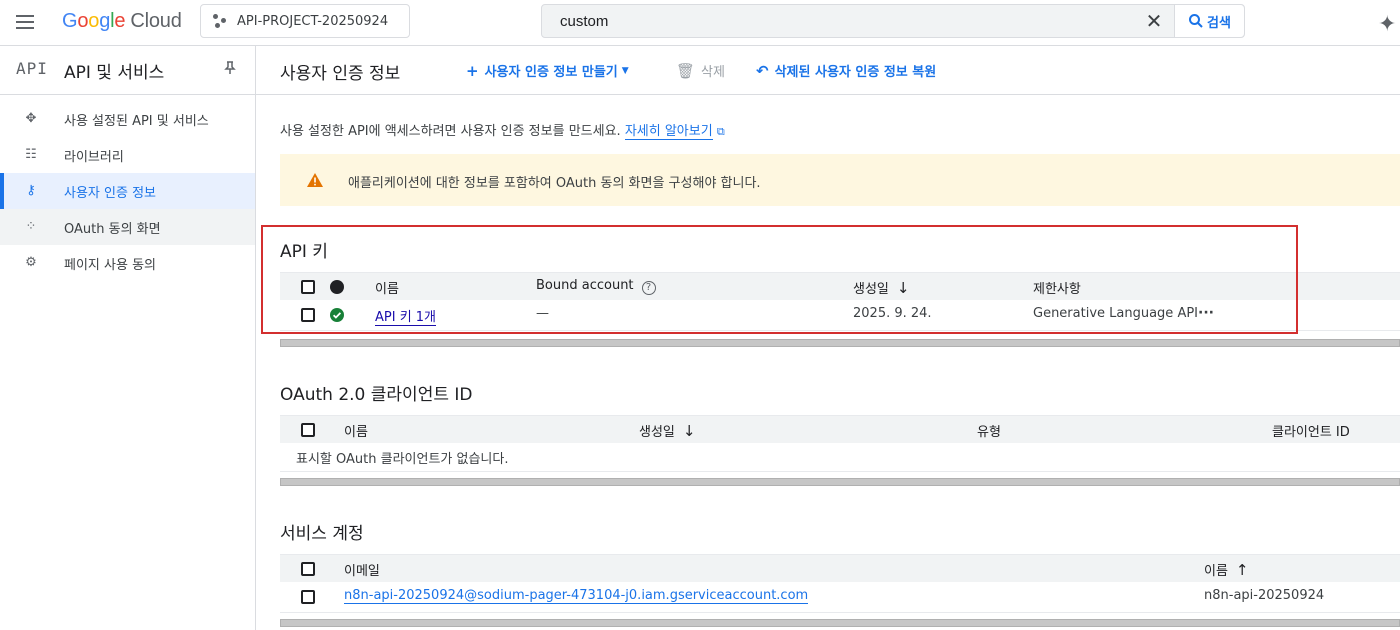 This screenshot has height=630, width=1400. Describe the element at coordinates (112, 229) in the screenshot. I see `sidebar-item-label: OAuth 동의 화면` at that location.